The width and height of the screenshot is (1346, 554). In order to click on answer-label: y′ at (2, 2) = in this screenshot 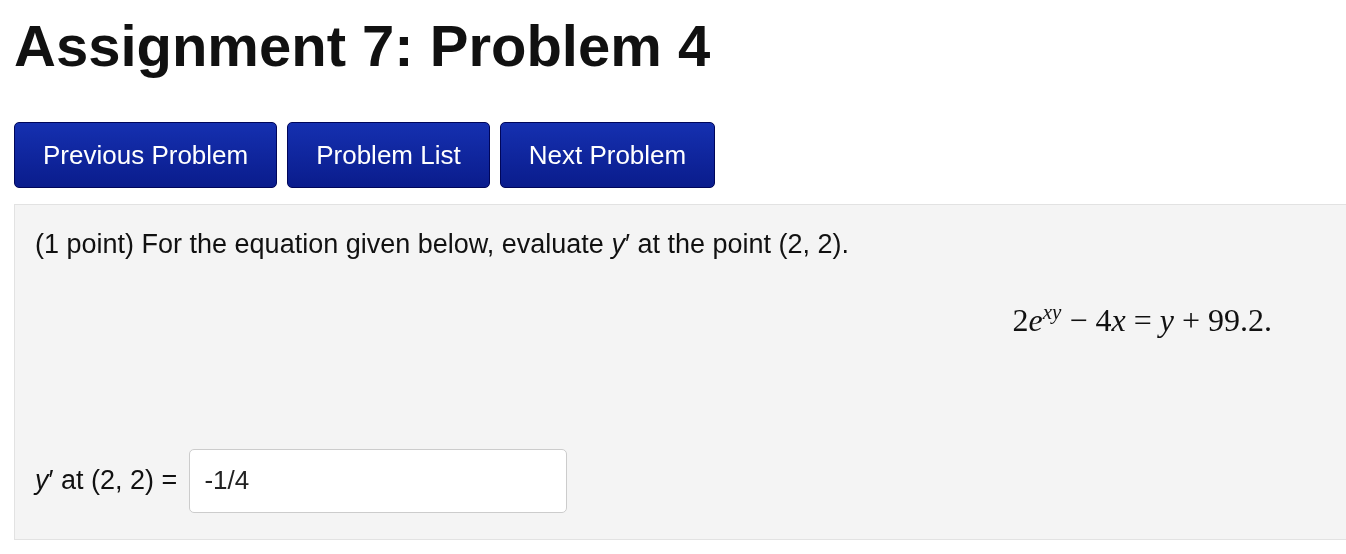, I will do `click(106, 481)`.